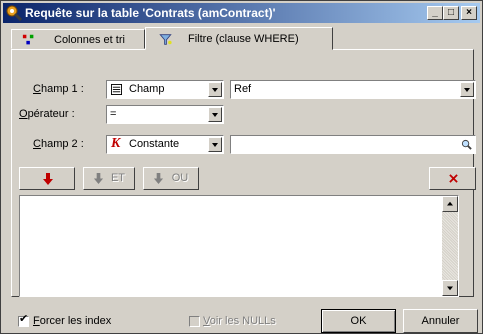 The width and height of the screenshot is (483, 334). I want to click on force-index-checkbox: ✔, so click(23, 320).